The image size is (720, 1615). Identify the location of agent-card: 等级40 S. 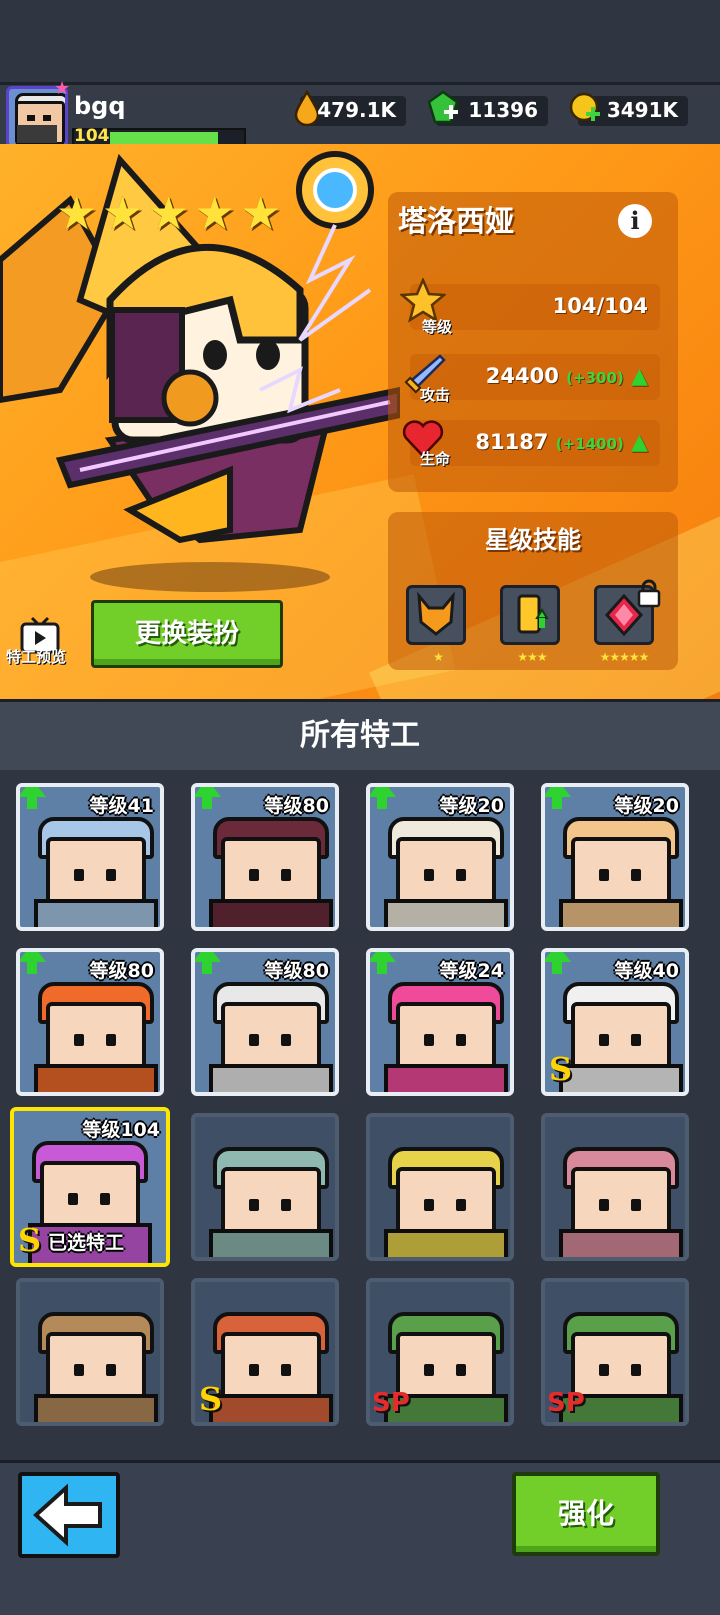
(615, 1022).